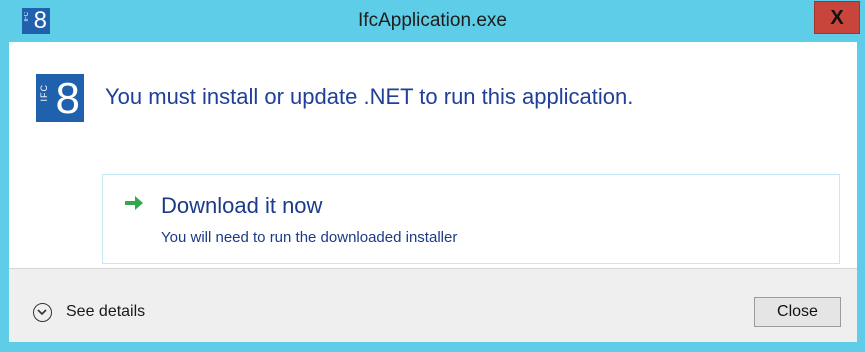 Image resolution: width=865 pixels, height=352 pixels. I want to click on close-button: Close, so click(797, 312).